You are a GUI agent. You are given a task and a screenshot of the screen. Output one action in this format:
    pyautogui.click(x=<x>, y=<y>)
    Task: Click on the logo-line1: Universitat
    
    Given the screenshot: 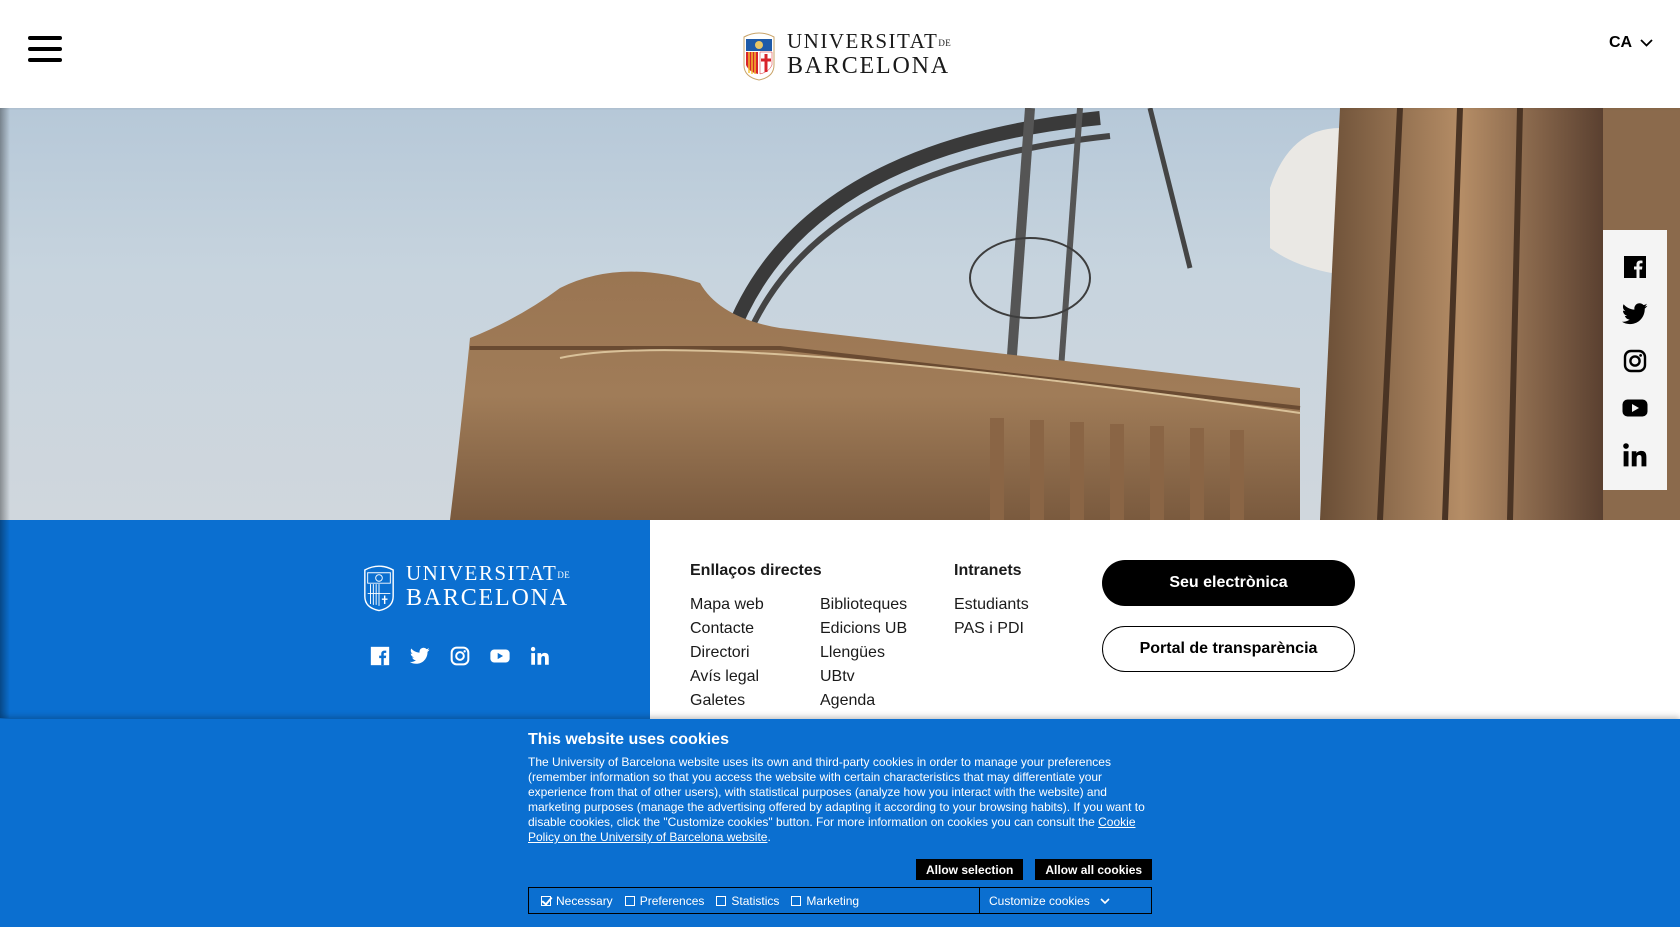 What is the action you would take?
    pyautogui.click(x=863, y=40)
    